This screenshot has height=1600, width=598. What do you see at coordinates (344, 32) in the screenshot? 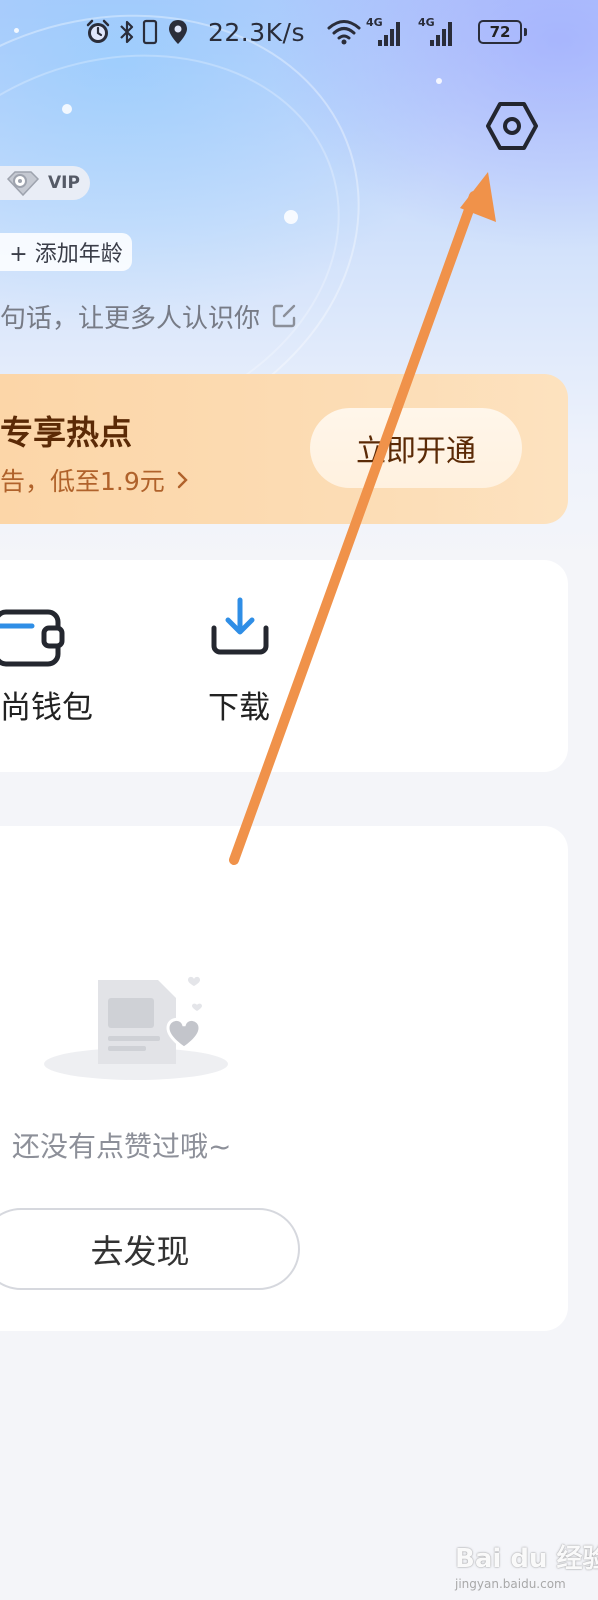
I see `wifi-icon` at bounding box center [344, 32].